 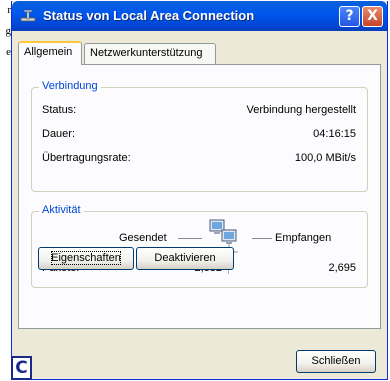 I want to click on speed-label: Übertragungsrate:, so click(x=86, y=158).